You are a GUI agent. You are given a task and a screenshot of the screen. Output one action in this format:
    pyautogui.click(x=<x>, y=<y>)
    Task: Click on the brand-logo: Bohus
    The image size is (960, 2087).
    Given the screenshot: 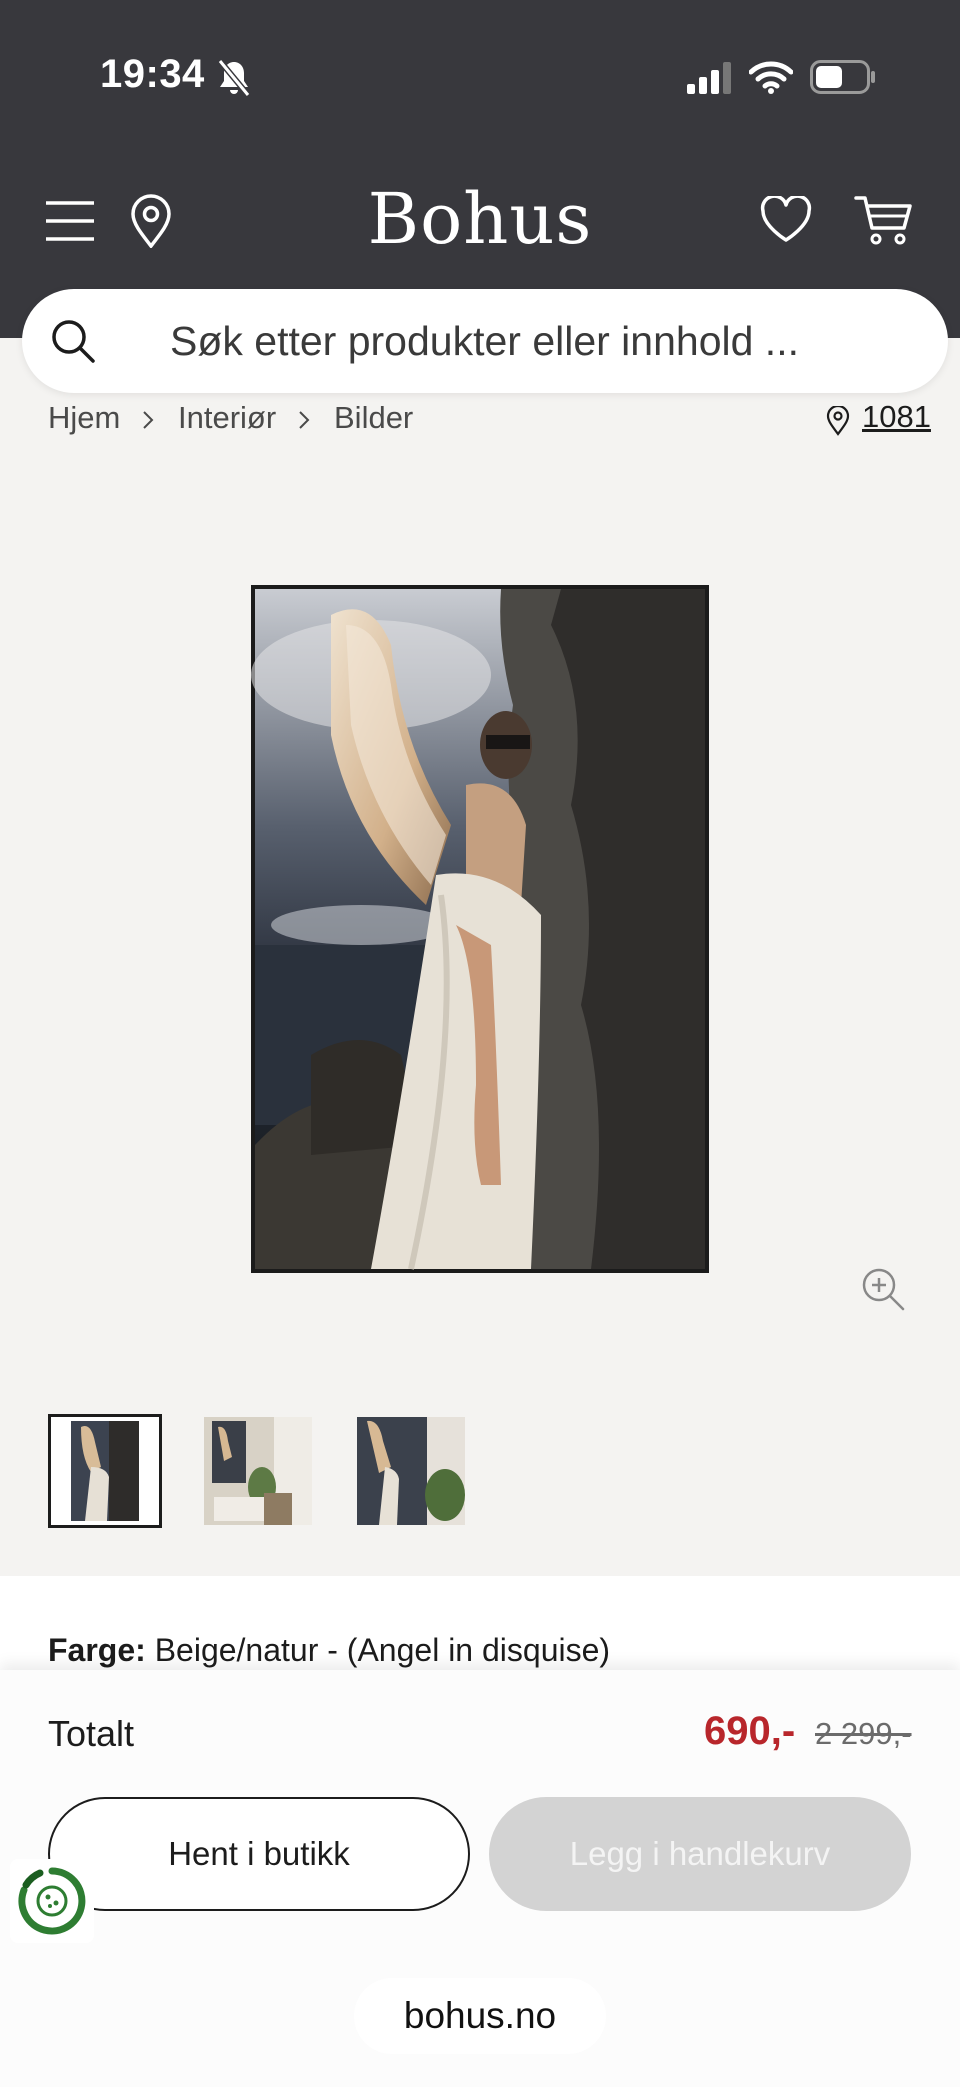 What is the action you would take?
    pyautogui.click(x=480, y=219)
    